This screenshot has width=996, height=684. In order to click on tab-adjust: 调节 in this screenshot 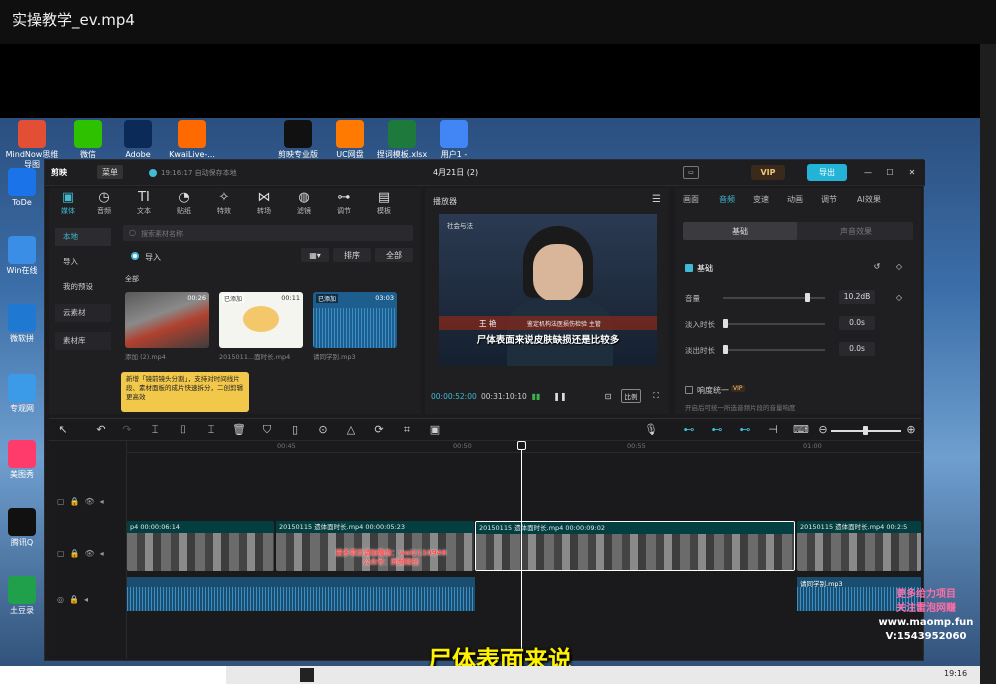, I will do `click(829, 199)`.